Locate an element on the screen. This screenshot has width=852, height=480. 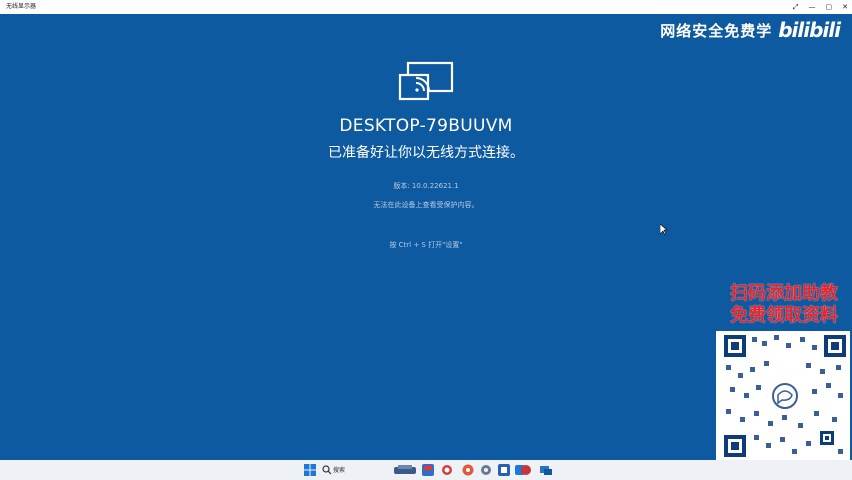
taskbar: 搜索 is located at coordinates (426, 470).